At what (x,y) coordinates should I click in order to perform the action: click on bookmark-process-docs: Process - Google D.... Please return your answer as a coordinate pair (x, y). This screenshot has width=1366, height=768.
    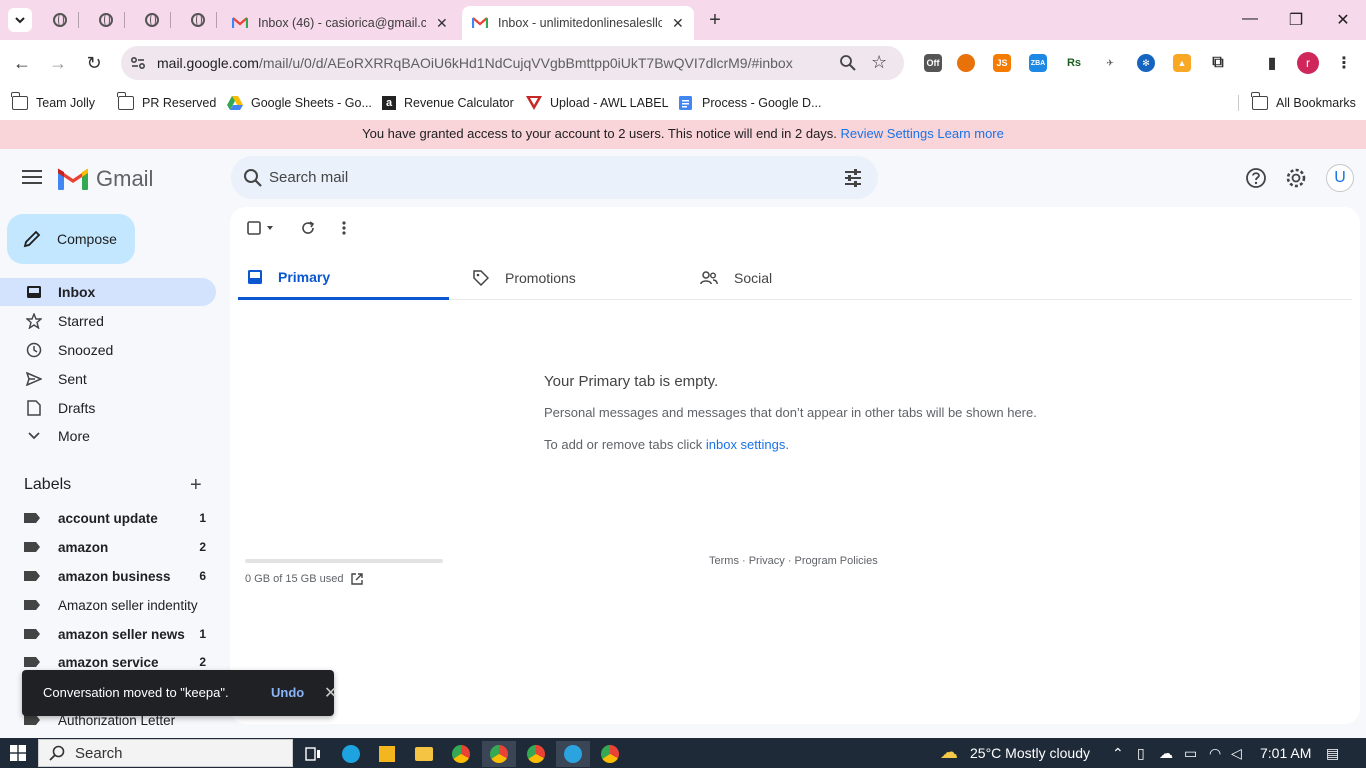
    Looking at the image, I should click on (750, 103).